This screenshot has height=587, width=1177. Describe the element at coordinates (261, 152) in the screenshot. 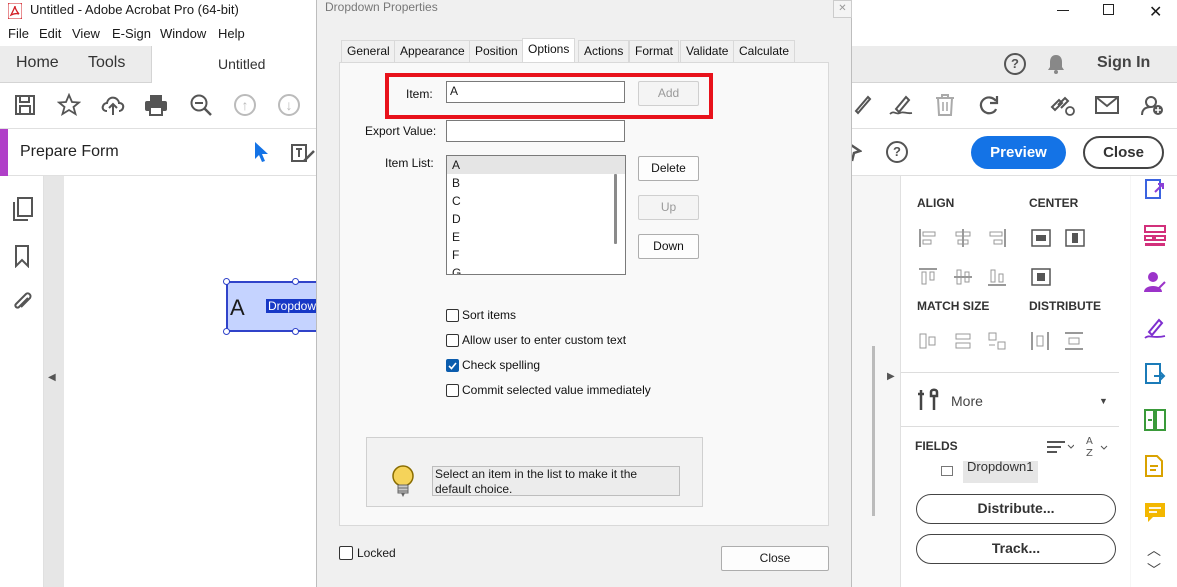

I see `select-cursor-icon` at that location.